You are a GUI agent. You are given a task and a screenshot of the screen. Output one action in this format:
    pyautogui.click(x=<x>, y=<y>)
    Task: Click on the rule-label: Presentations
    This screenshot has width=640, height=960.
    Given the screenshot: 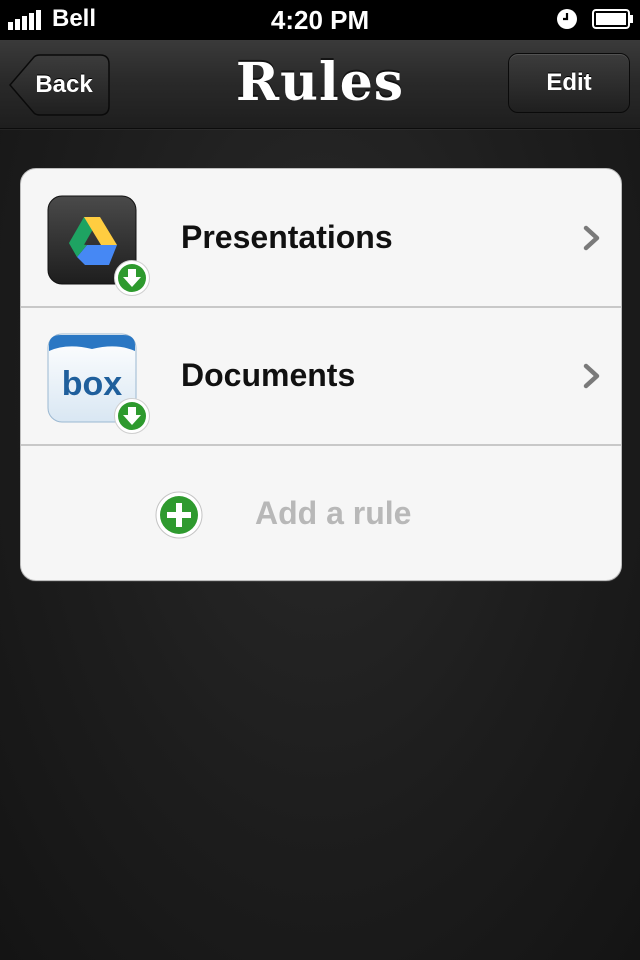 What is the action you would take?
    pyautogui.click(x=287, y=237)
    